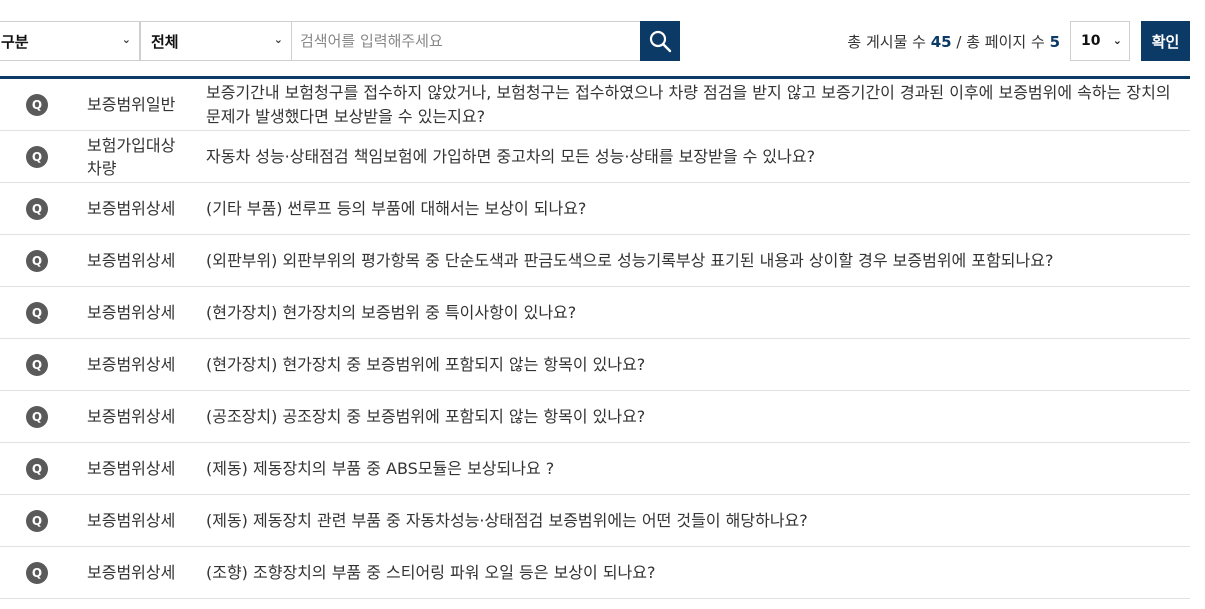  I want to click on total-posts-label: 총 게시물 수, so click(886, 42).